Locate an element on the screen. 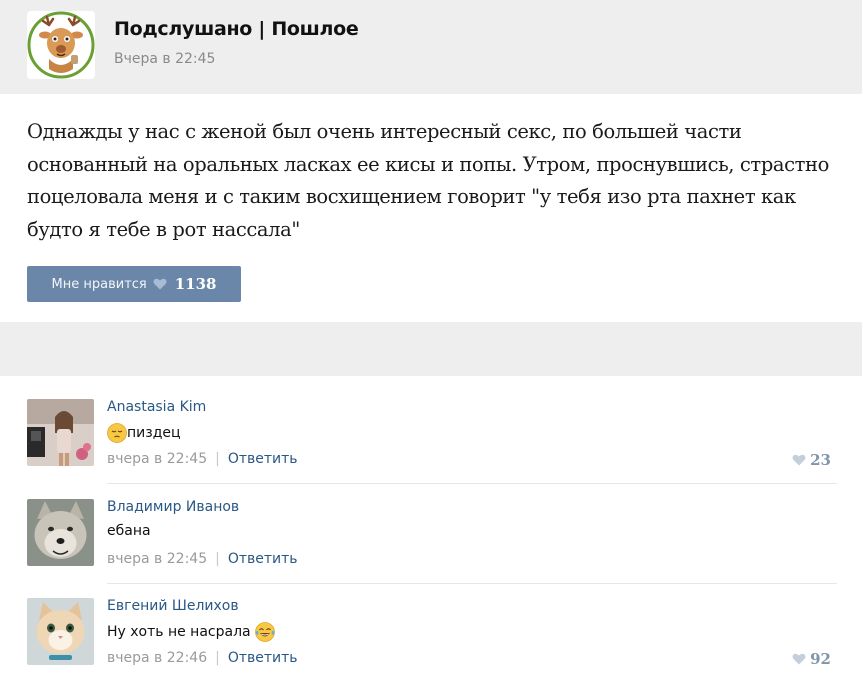  comment-like-button: 23 is located at coordinates (811, 460).